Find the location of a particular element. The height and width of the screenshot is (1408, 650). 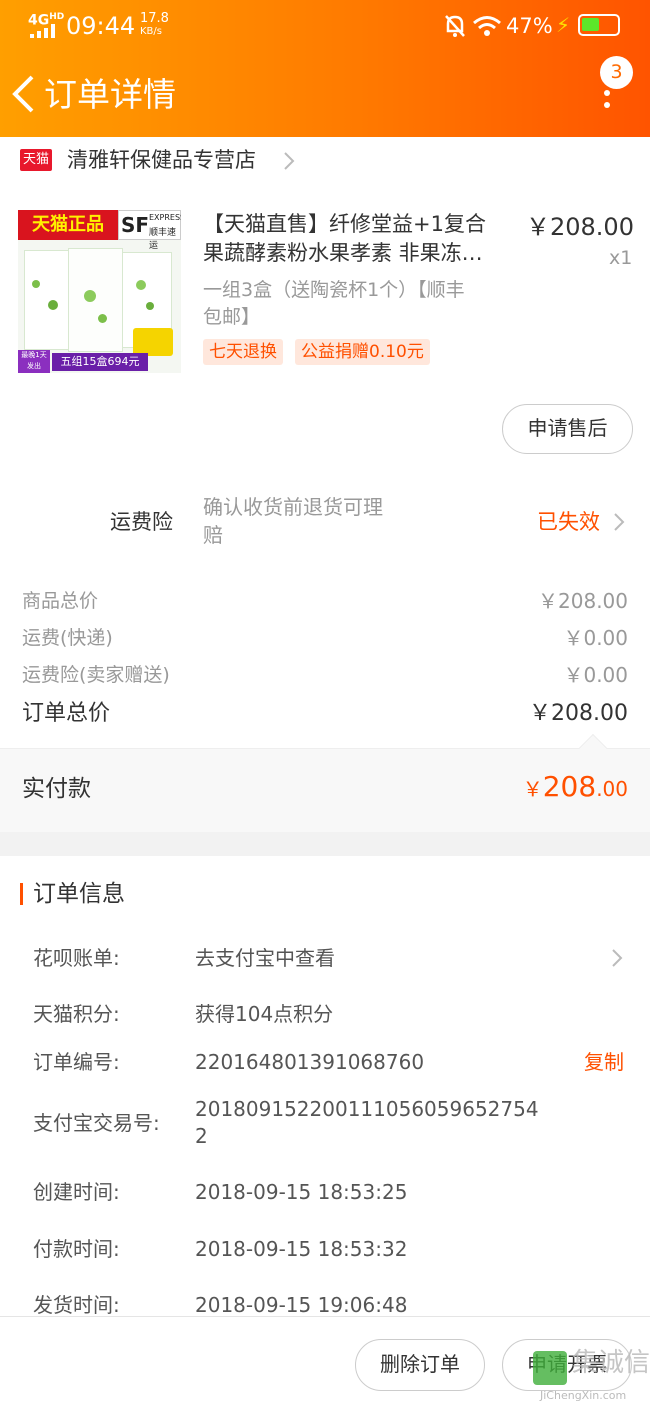

charity-tag: 公益捐赠0.10元 is located at coordinates (362, 352).